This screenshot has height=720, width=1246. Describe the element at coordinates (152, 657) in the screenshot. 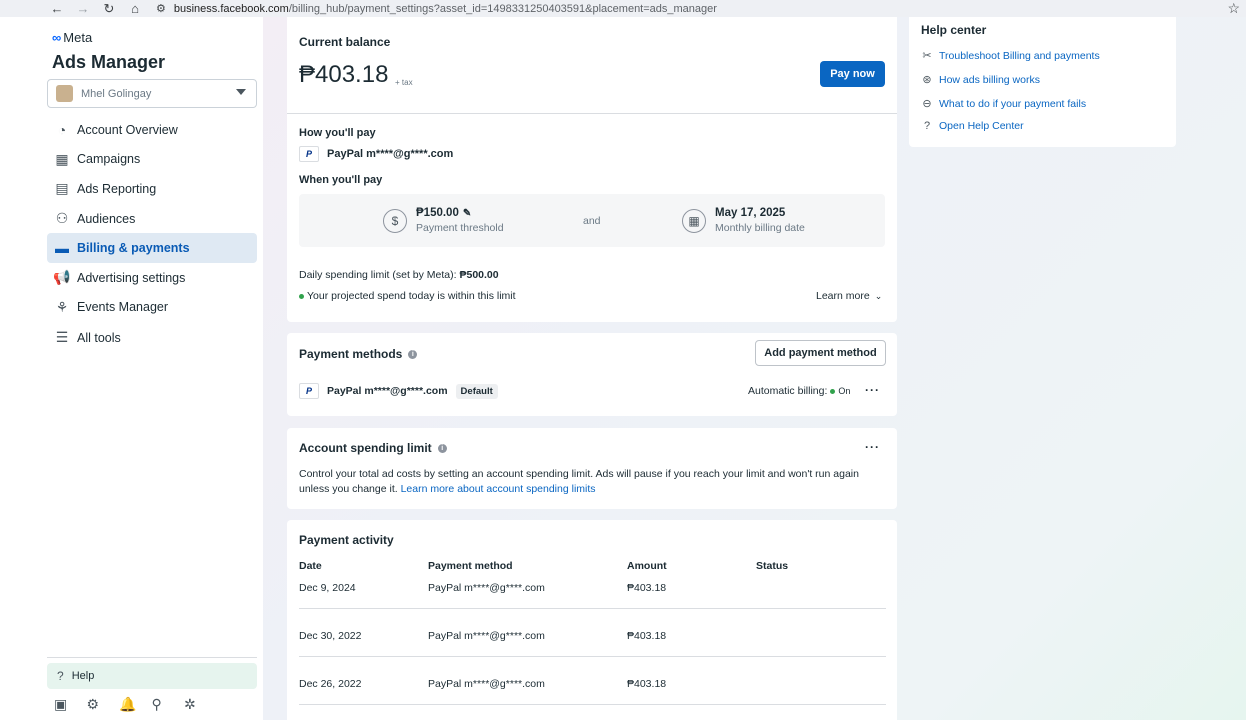

I see `sidebar-divider` at that location.